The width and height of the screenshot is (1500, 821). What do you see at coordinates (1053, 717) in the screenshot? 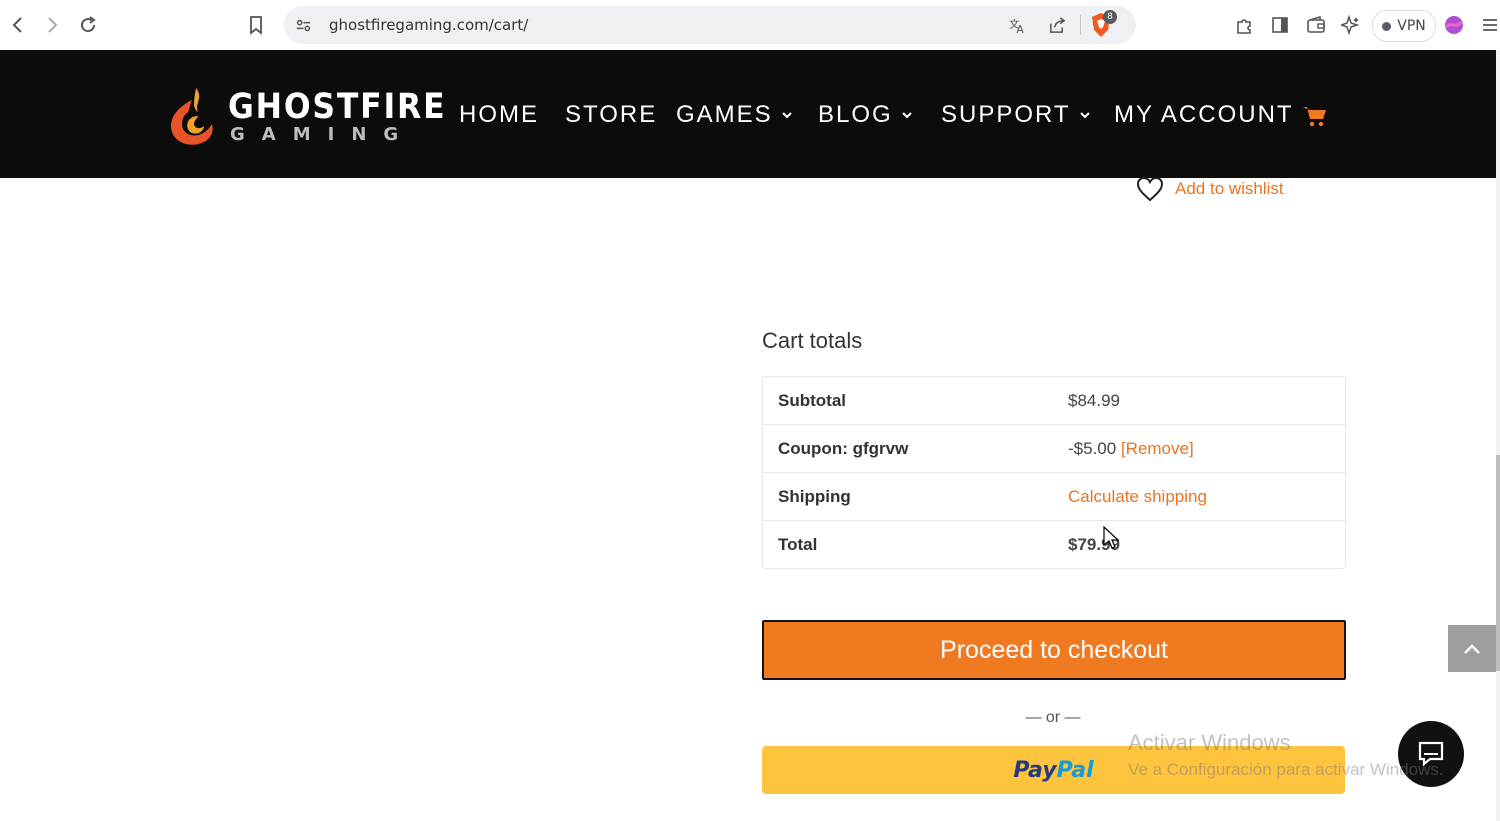
I see `or-separator: — or —` at bounding box center [1053, 717].